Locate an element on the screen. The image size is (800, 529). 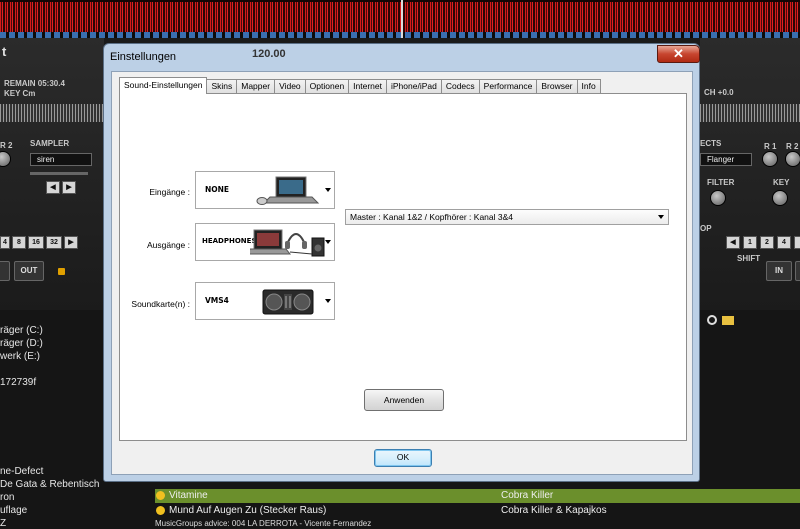
right-loop-1-button: 1 is located at coordinates (750, 242).